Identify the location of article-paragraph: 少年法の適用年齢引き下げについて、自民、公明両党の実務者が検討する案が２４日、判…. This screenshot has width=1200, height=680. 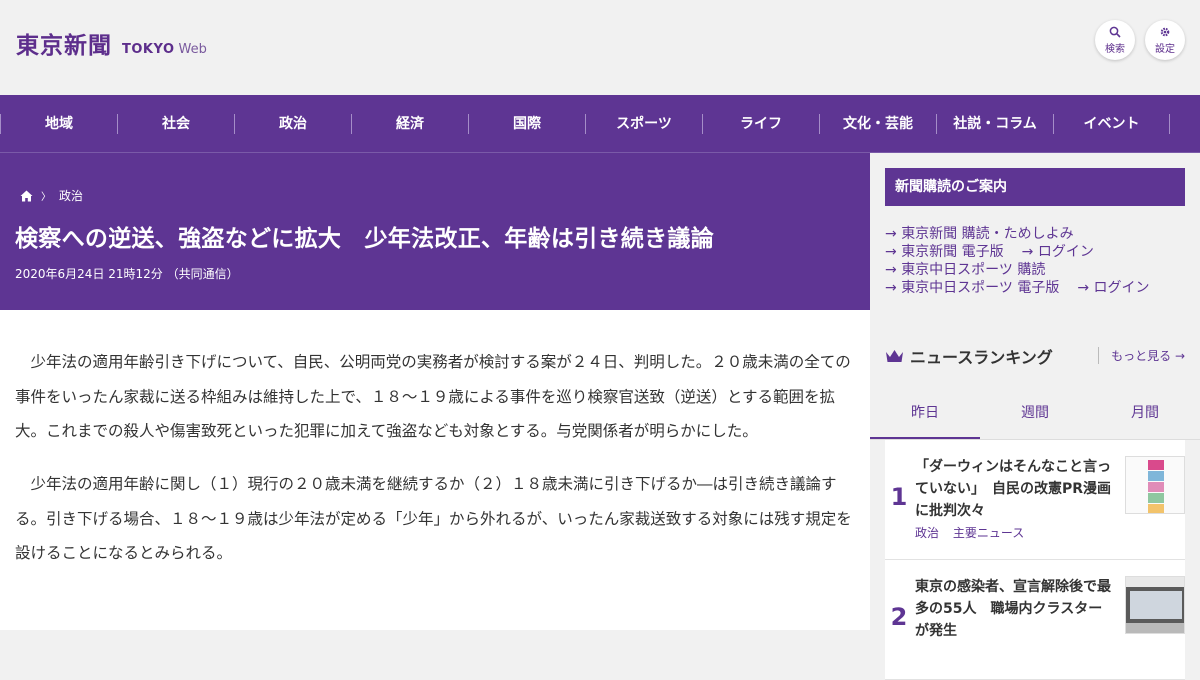
(433, 396).